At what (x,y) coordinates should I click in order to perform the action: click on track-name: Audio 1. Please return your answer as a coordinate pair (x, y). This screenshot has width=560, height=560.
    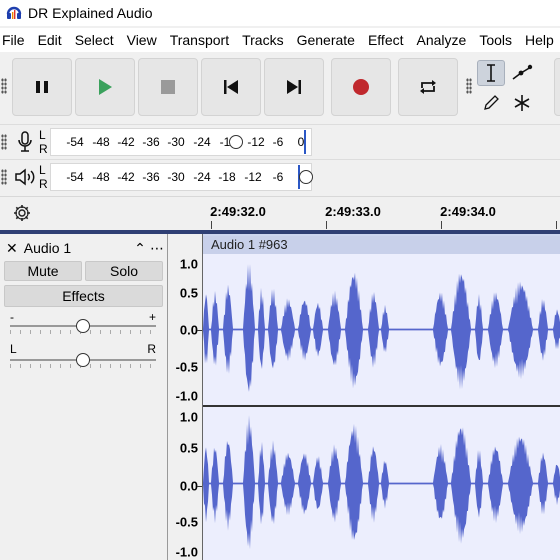
    Looking at the image, I should click on (78, 248).